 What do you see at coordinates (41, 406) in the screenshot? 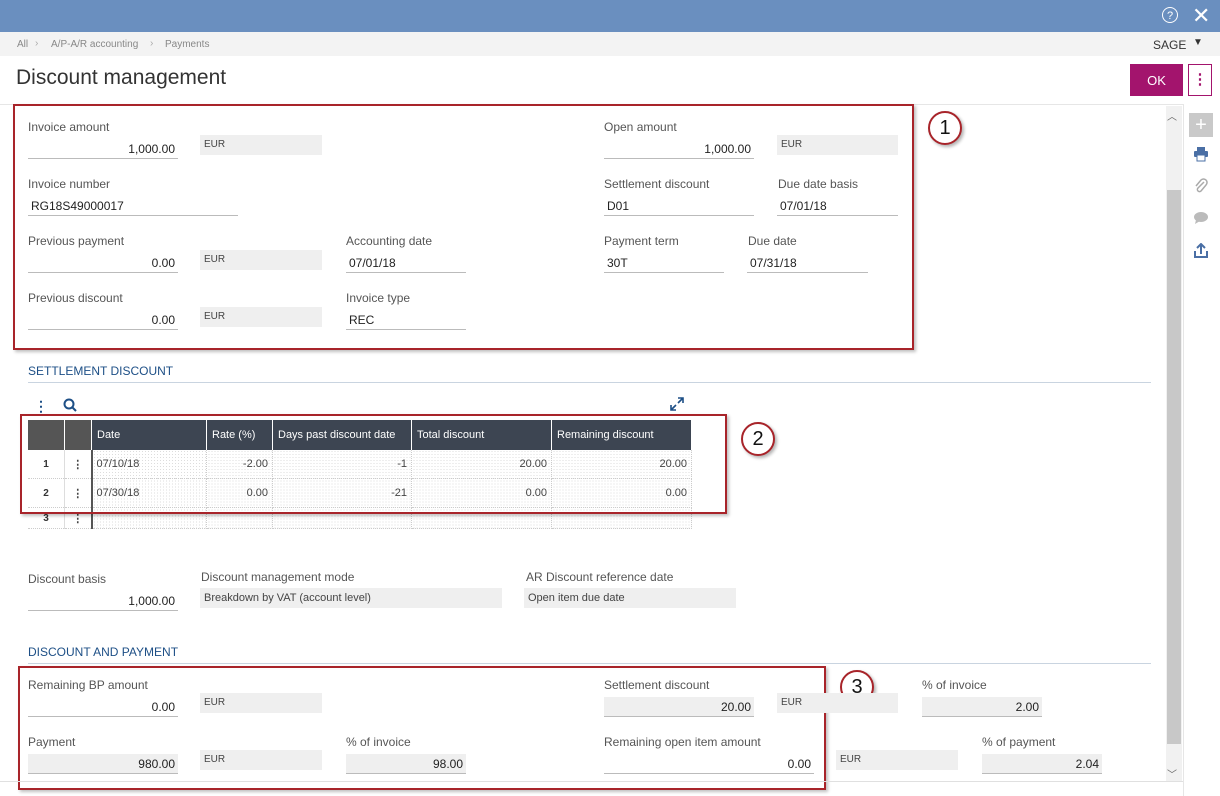
I see `grid-actions-icon: ⋮` at bounding box center [41, 406].